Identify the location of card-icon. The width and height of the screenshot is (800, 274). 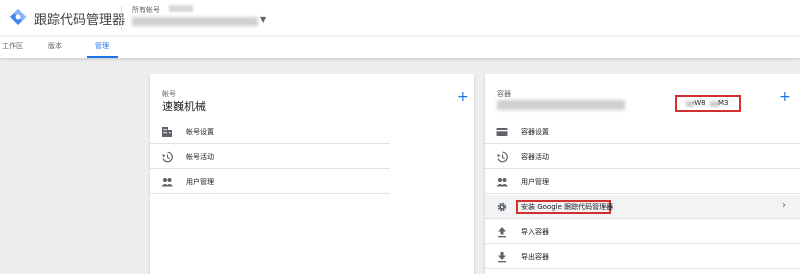
(502, 132).